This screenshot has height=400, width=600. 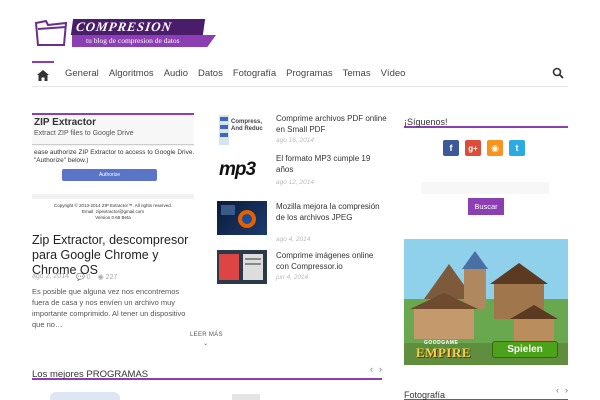 I want to click on nav-home, so click(x=43, y=74).